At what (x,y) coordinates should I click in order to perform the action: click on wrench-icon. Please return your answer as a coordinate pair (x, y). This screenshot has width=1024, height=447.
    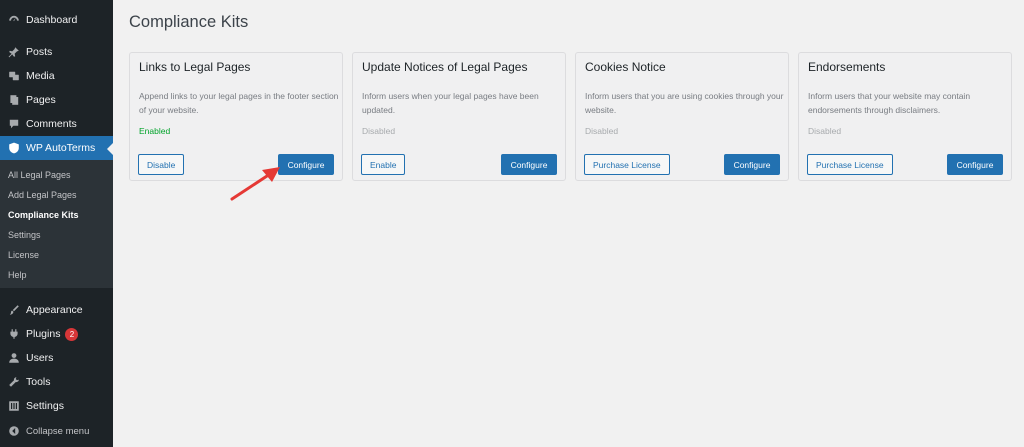
    Looking at the image, I should click on (14, 382).